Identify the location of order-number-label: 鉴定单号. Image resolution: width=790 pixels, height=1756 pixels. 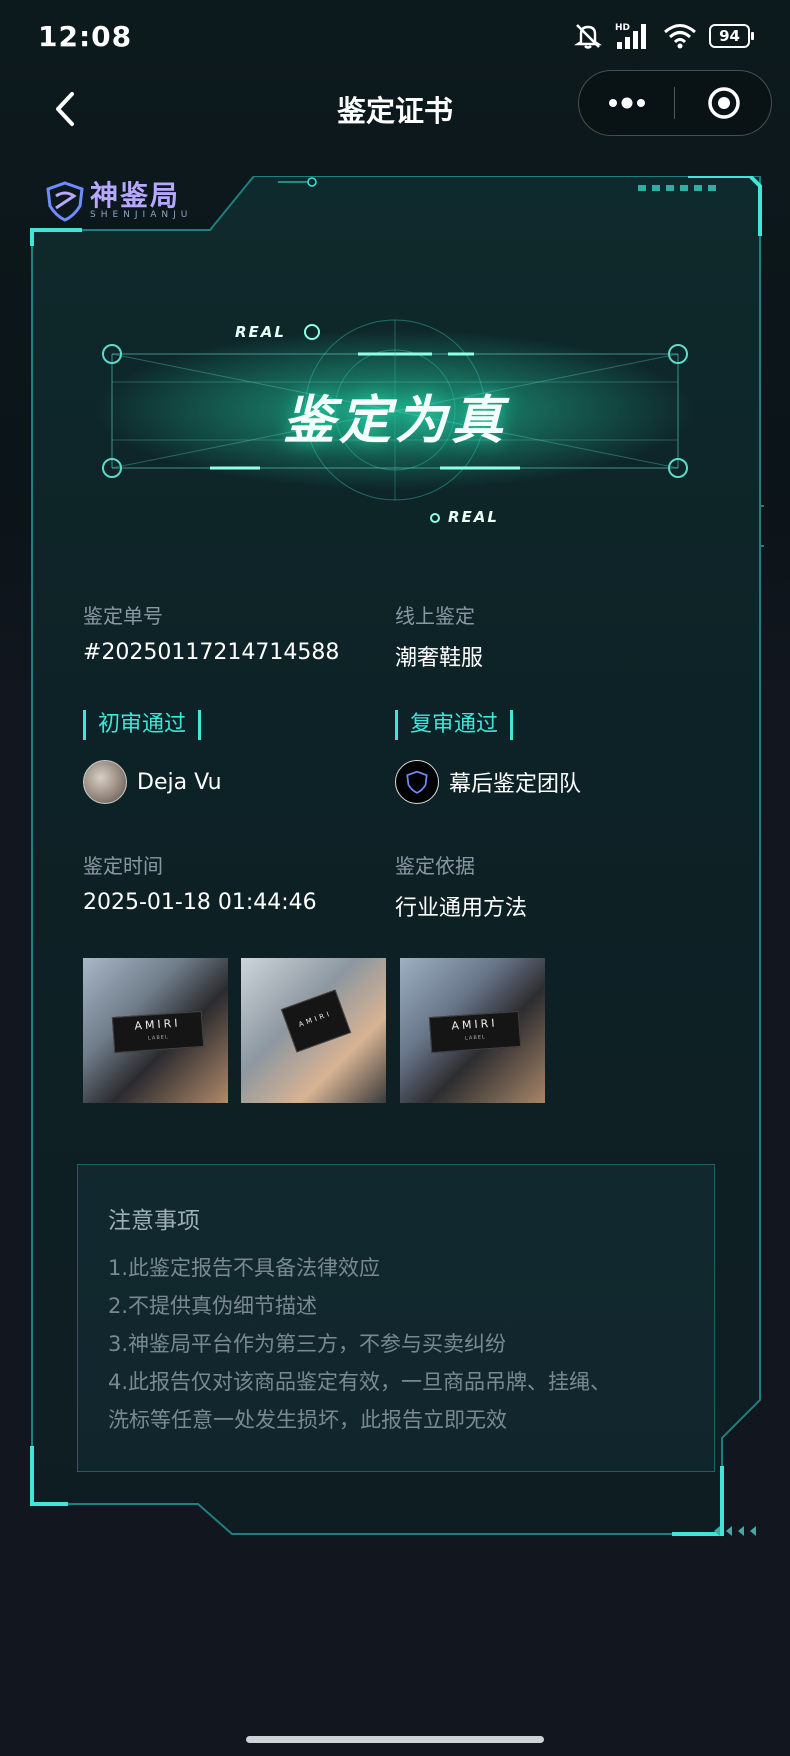
(123, 616).